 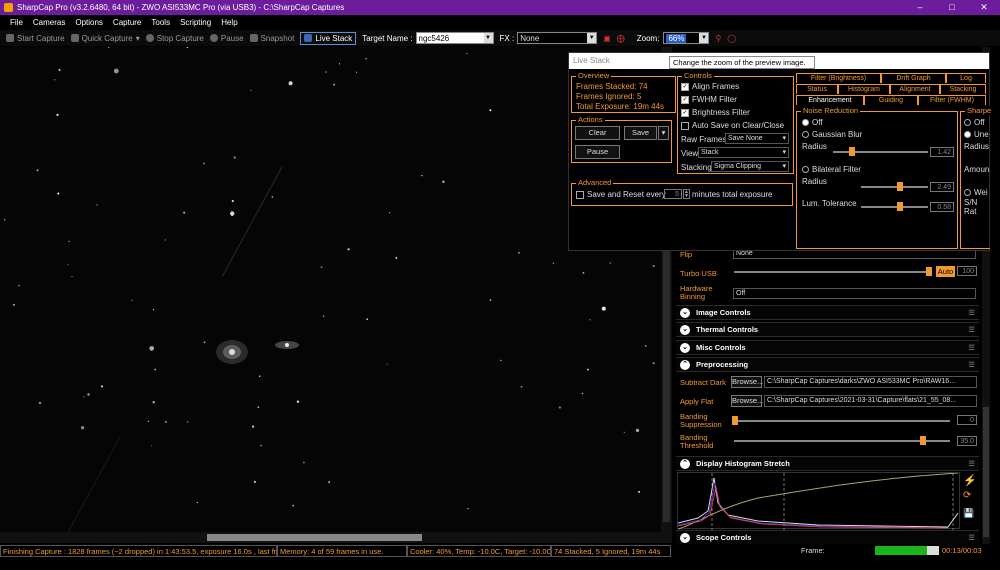 I want to click on section-preprocessing: ⌃ Preprocessing ☰, so click(x=827, y=364).